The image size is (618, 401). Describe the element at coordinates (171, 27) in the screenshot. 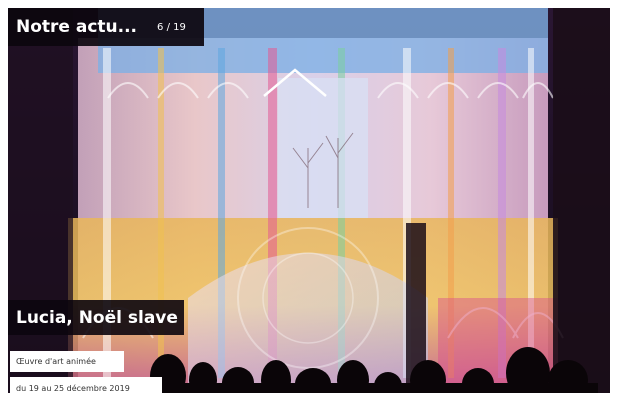

I see `slide-counter: 6 / 19` at that location.